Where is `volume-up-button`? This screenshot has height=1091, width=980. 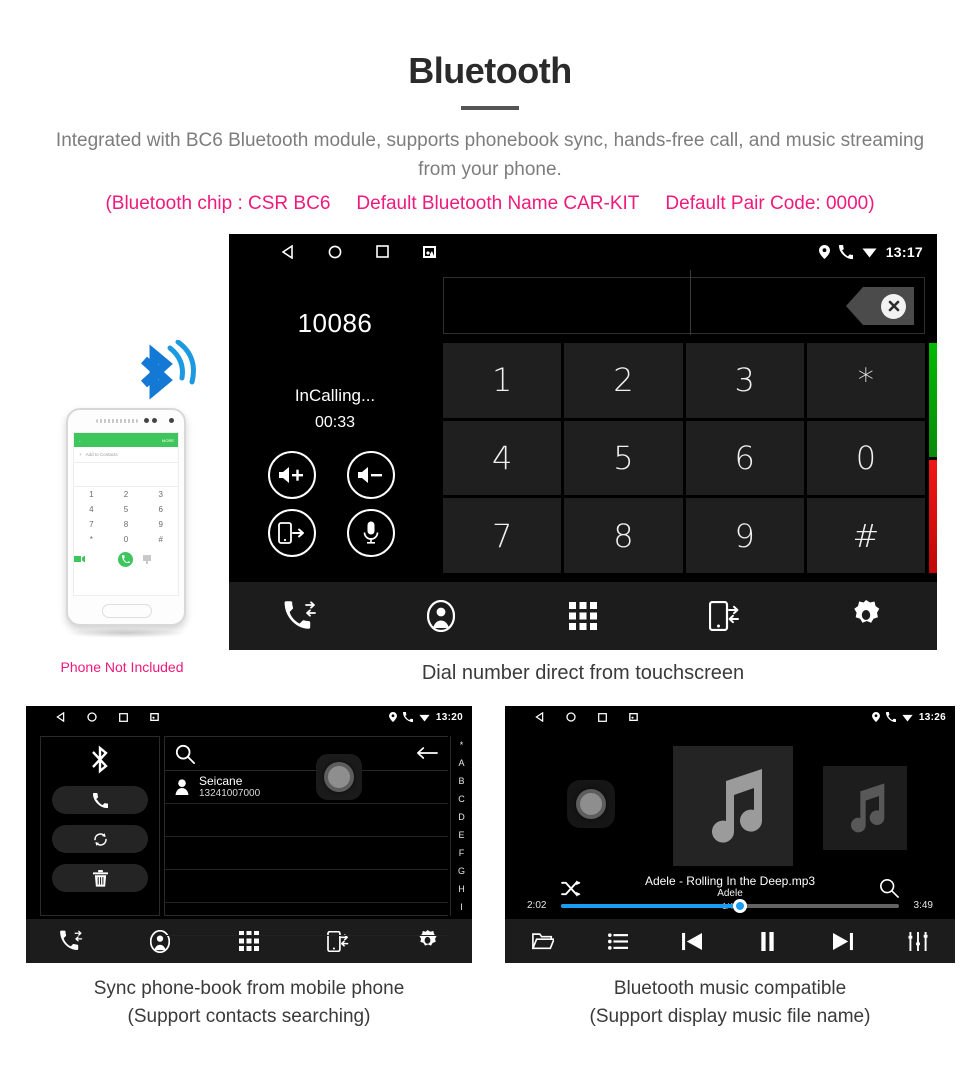
volume-up-button is located at coordinates (291, 475).